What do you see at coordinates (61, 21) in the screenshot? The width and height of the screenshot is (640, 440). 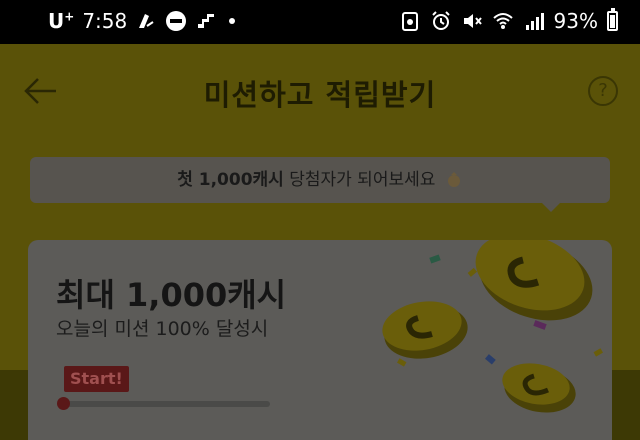 I see `carrier-label: U+` at bounding box center [61, 21].